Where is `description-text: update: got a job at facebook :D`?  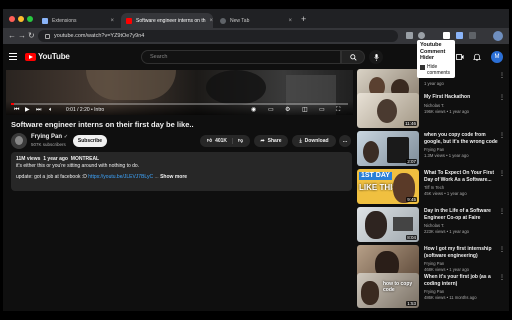
description-text: update: got a job at facebook :D is located at coordinates (51, 177).